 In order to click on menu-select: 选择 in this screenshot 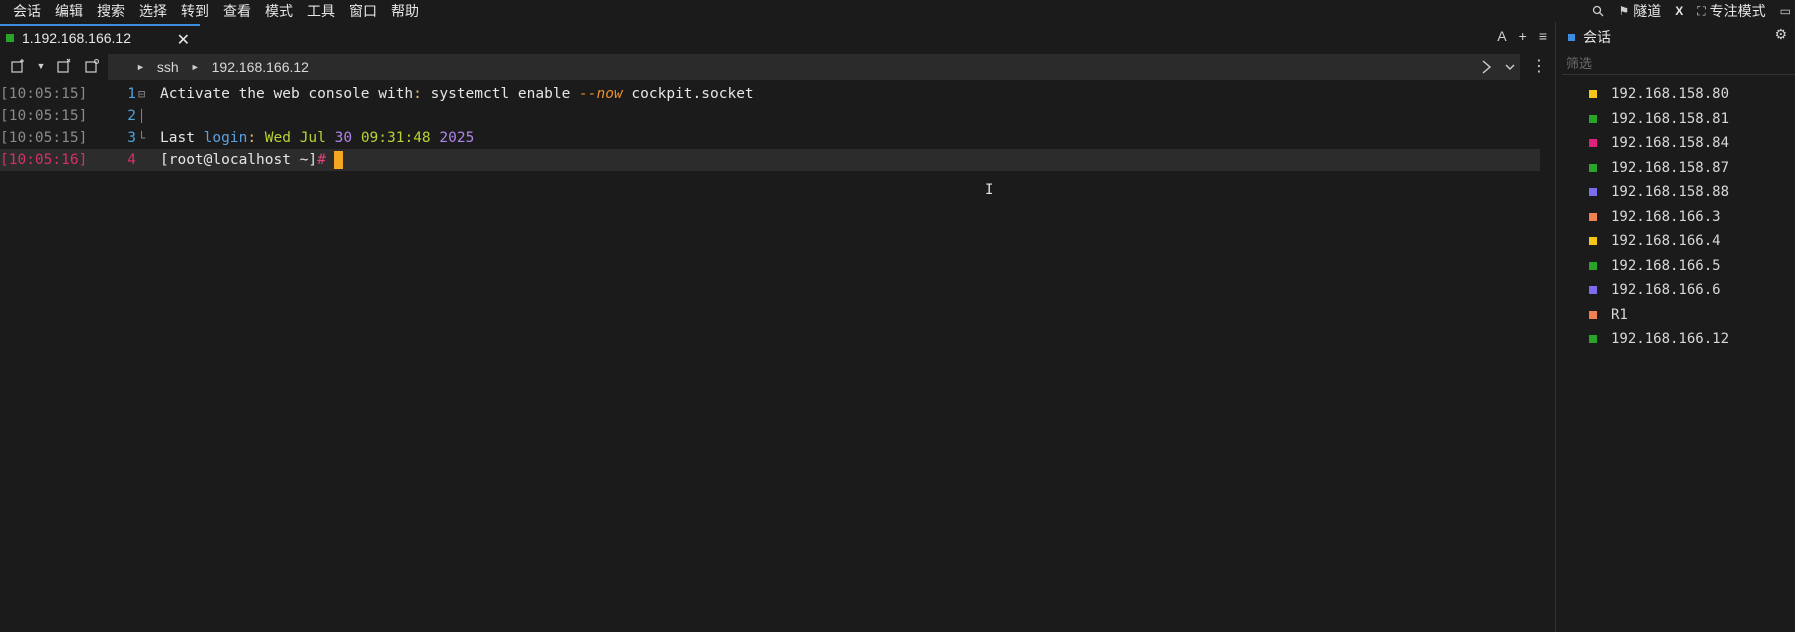, I will do `click(153, 11)`.